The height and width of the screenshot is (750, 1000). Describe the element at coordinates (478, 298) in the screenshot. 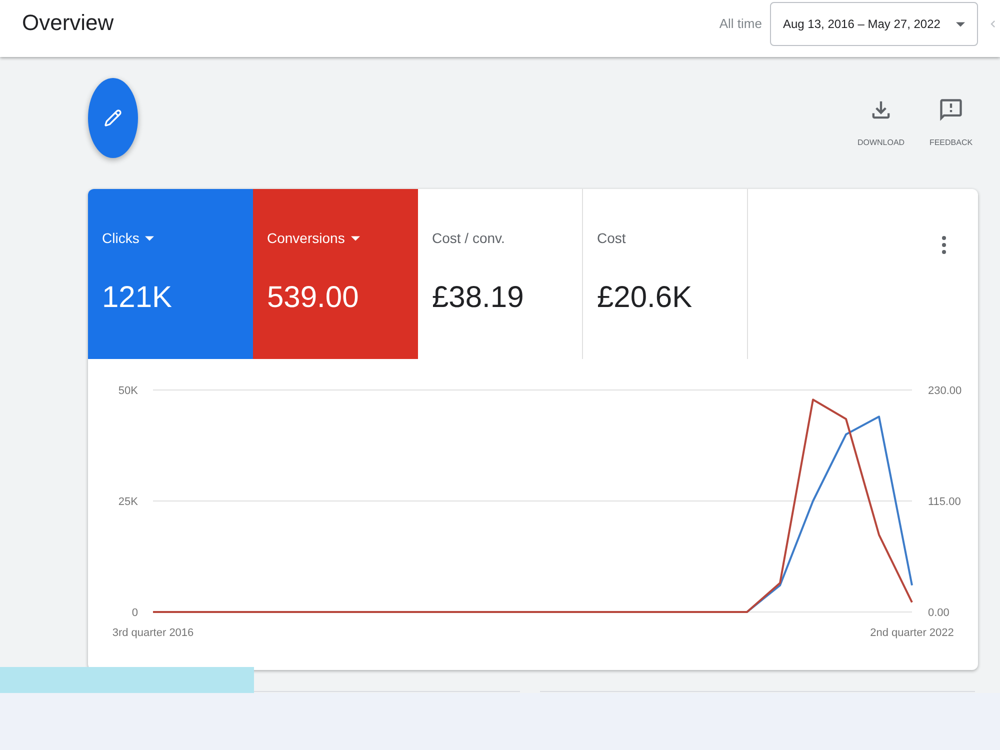

I see `metric-value: £38.19` at that location.